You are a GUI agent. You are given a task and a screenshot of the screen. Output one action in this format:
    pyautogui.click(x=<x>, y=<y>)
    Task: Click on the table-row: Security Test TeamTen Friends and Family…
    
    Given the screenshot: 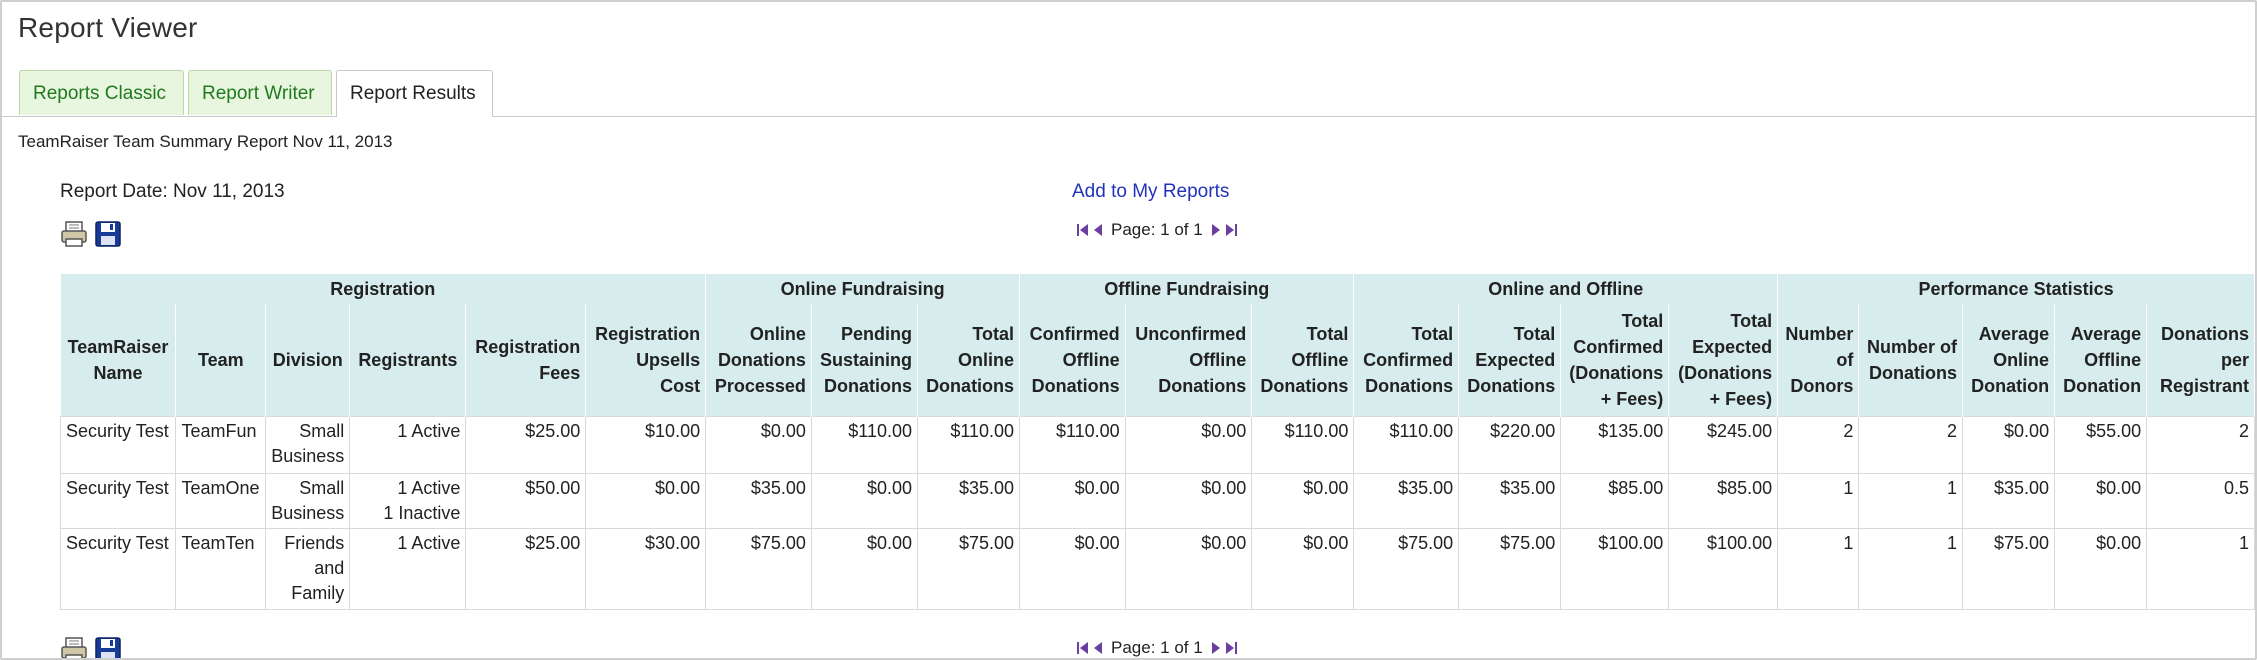 What is the action you would take?
    pyautogui.click(x=1157, y=569)
    